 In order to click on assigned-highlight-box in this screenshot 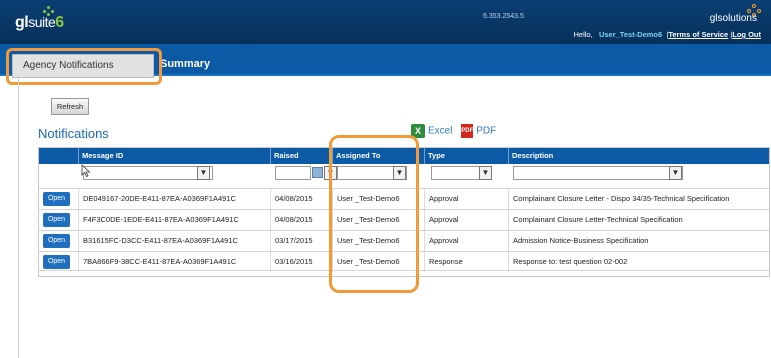, I will do `click(374, 214)`.